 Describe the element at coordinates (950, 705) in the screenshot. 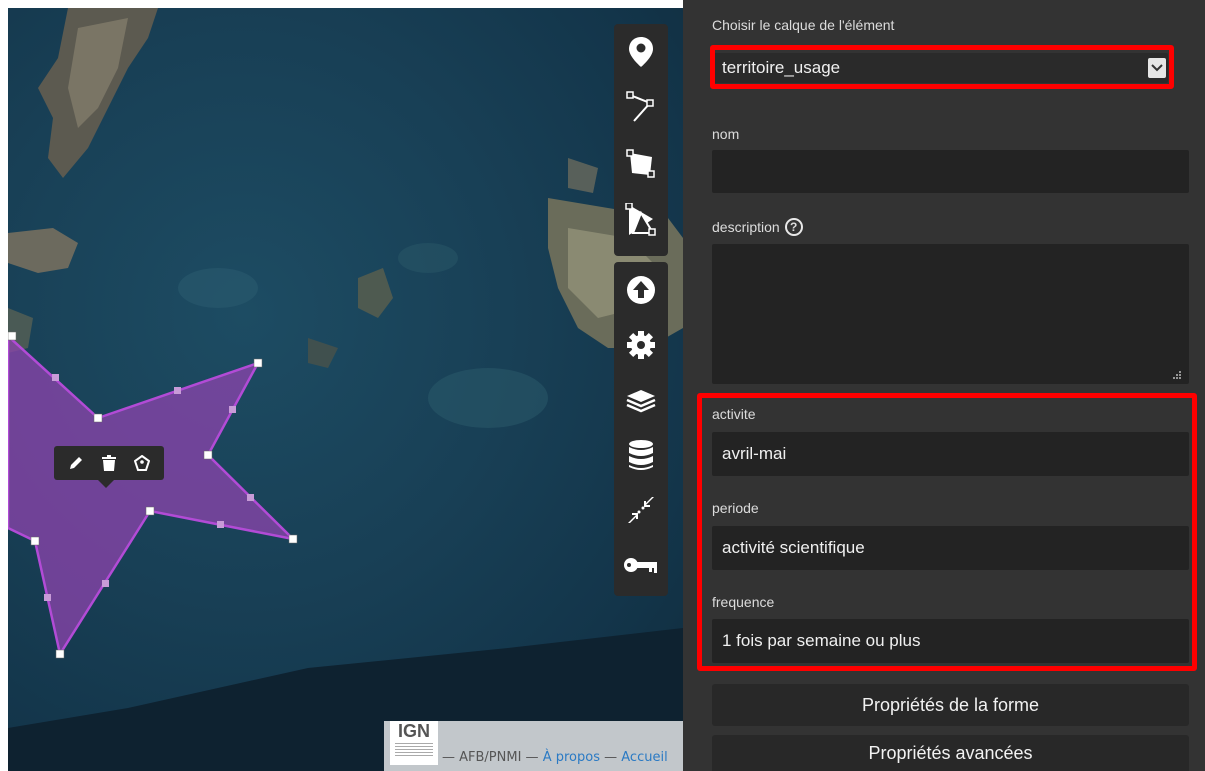

I see `shape-properties-button: Propriétés de la forme` at that location.